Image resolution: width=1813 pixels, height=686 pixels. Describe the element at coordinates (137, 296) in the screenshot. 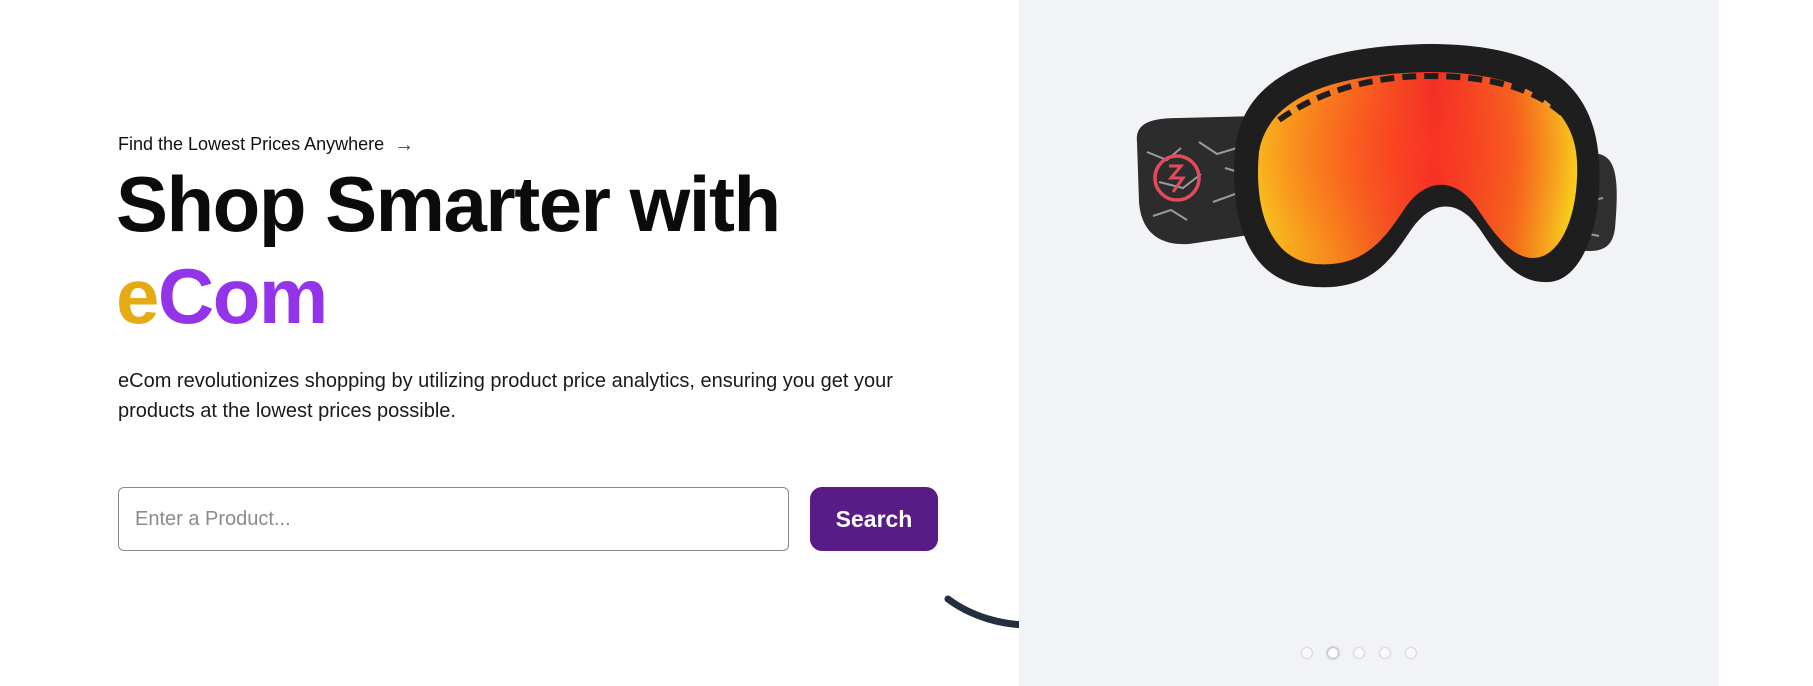

I see `brand-e: e` at that location.